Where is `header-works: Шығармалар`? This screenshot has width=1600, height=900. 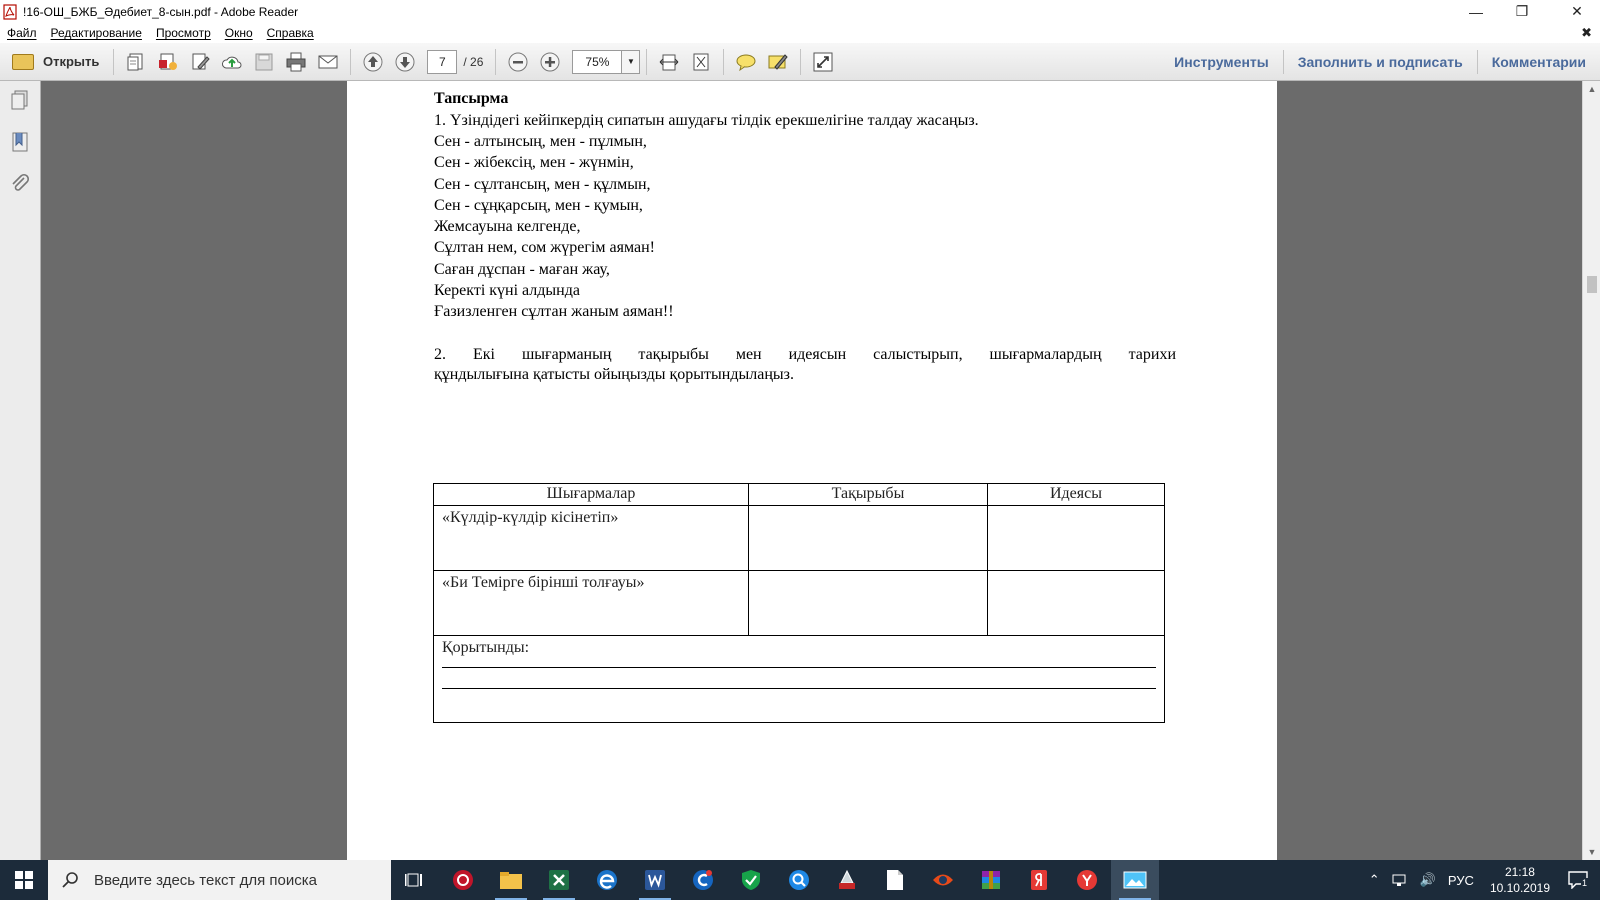 header-works: Шығармалар is located at coordinates (591, 494).